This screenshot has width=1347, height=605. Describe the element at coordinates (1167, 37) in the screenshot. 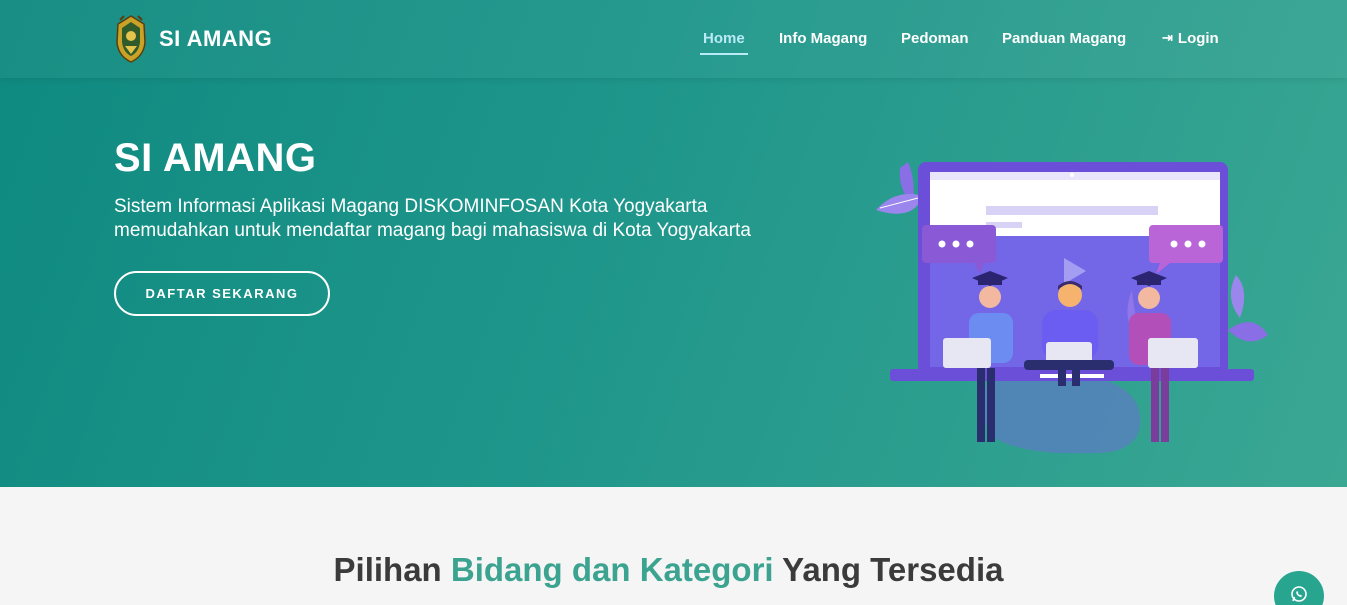

I see `login-icon: ⇥` at that location.